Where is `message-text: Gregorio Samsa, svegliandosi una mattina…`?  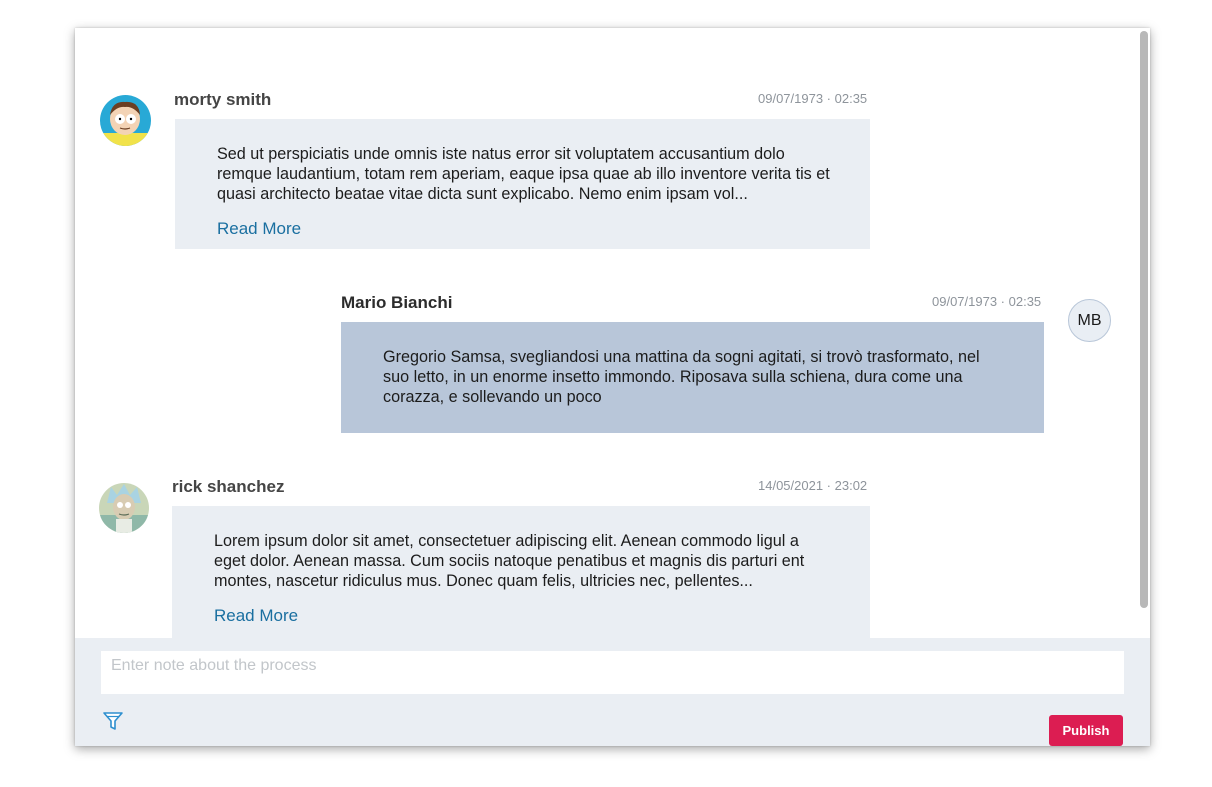 message-text: Gregorio Samsa, svegliandosi una mattina… is located at coordinates (681, 377).